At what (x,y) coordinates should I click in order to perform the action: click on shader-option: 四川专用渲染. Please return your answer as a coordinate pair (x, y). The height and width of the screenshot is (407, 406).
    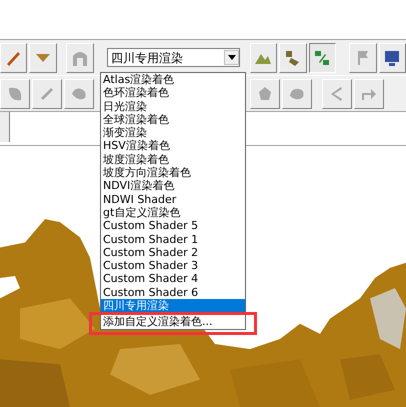
    Looking at the image, I should click on (173, 305).